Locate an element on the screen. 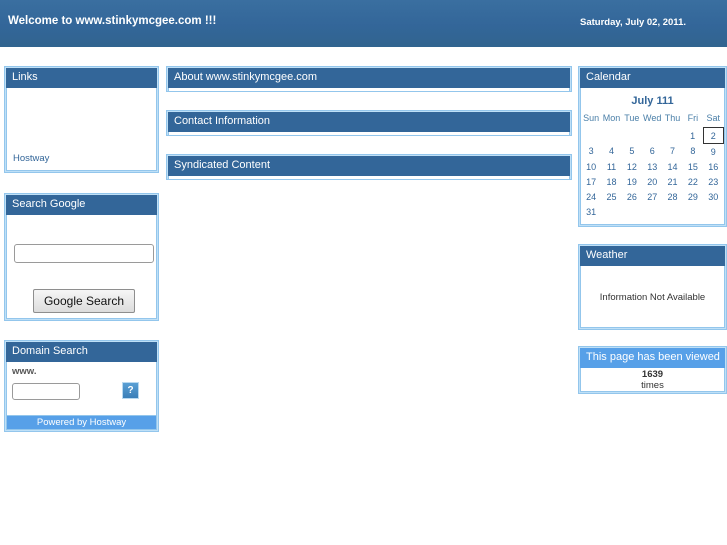  calendar-week-row: 31 is located at coordinates (652, 211).